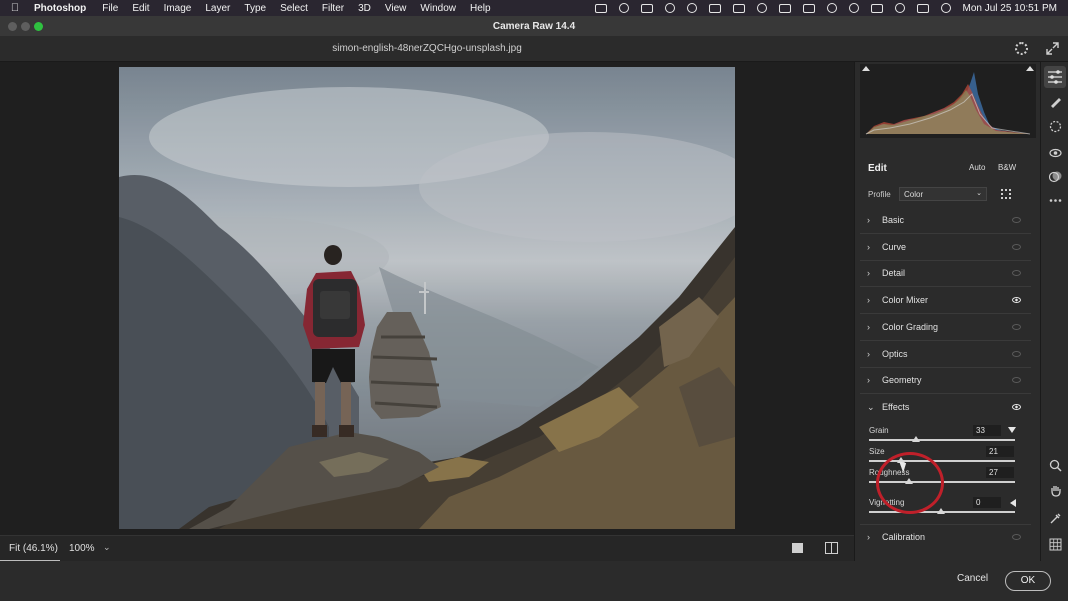 This screenshot has width=1068, height=601. Describe the element at coordinates (902, 380) in the screenshot. I see `section-title: Geometry` at that location.